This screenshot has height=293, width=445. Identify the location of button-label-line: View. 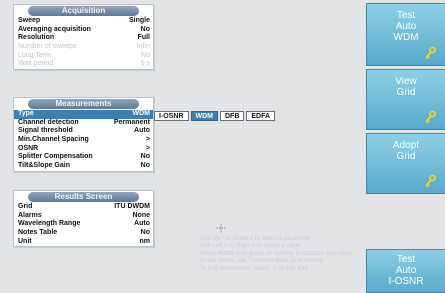
(406, 81).